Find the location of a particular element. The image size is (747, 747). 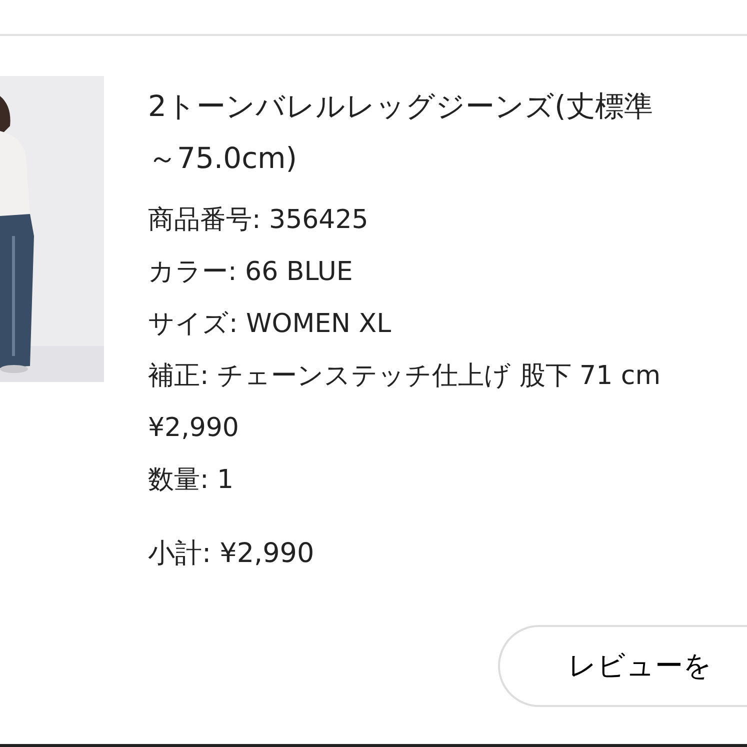

detail-line: ¥2,990 is located at coordinates (193, 428).